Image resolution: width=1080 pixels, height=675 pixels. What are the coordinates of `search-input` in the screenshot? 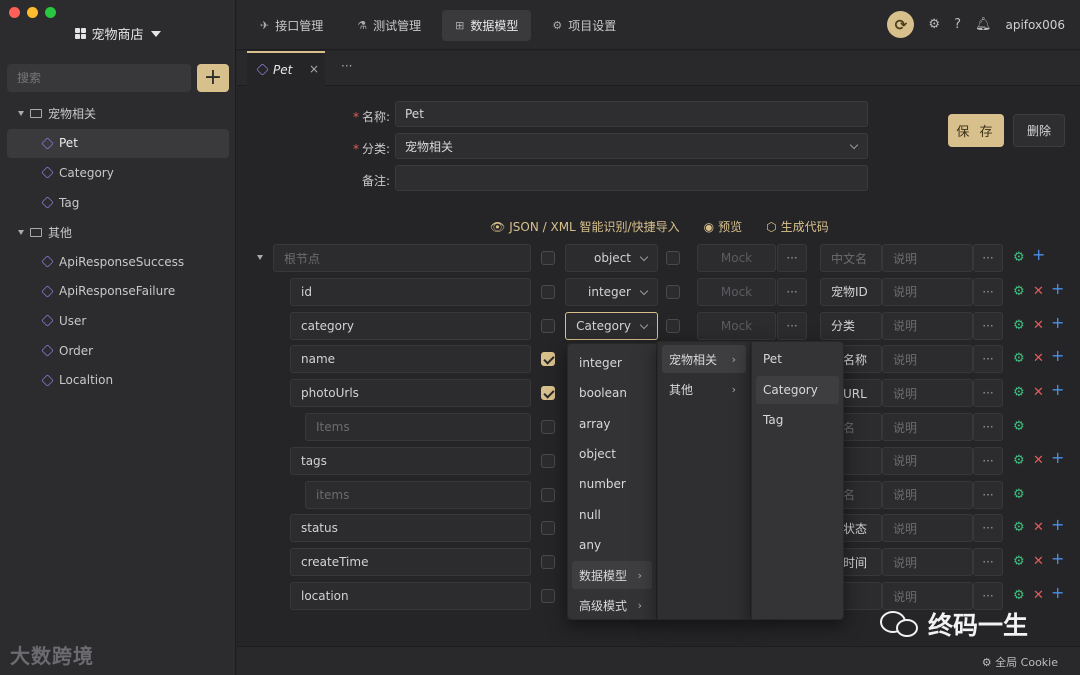 It's located at (99, 78).